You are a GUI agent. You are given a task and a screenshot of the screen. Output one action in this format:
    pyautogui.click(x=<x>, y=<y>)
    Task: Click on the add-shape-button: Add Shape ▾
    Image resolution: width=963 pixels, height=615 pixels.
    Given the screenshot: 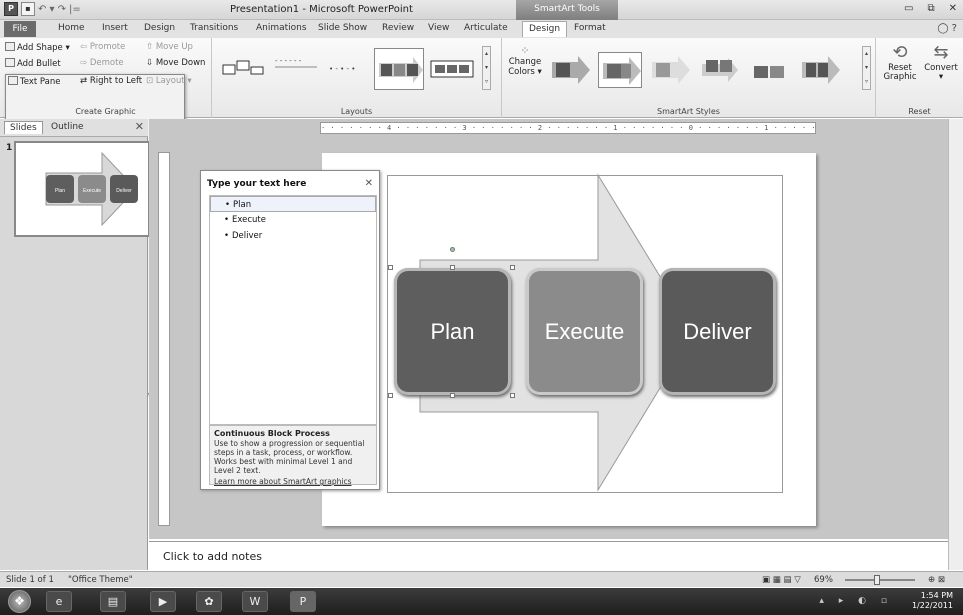 What is the action you would take?
    pyautogui.click(x=37, y=47)
    